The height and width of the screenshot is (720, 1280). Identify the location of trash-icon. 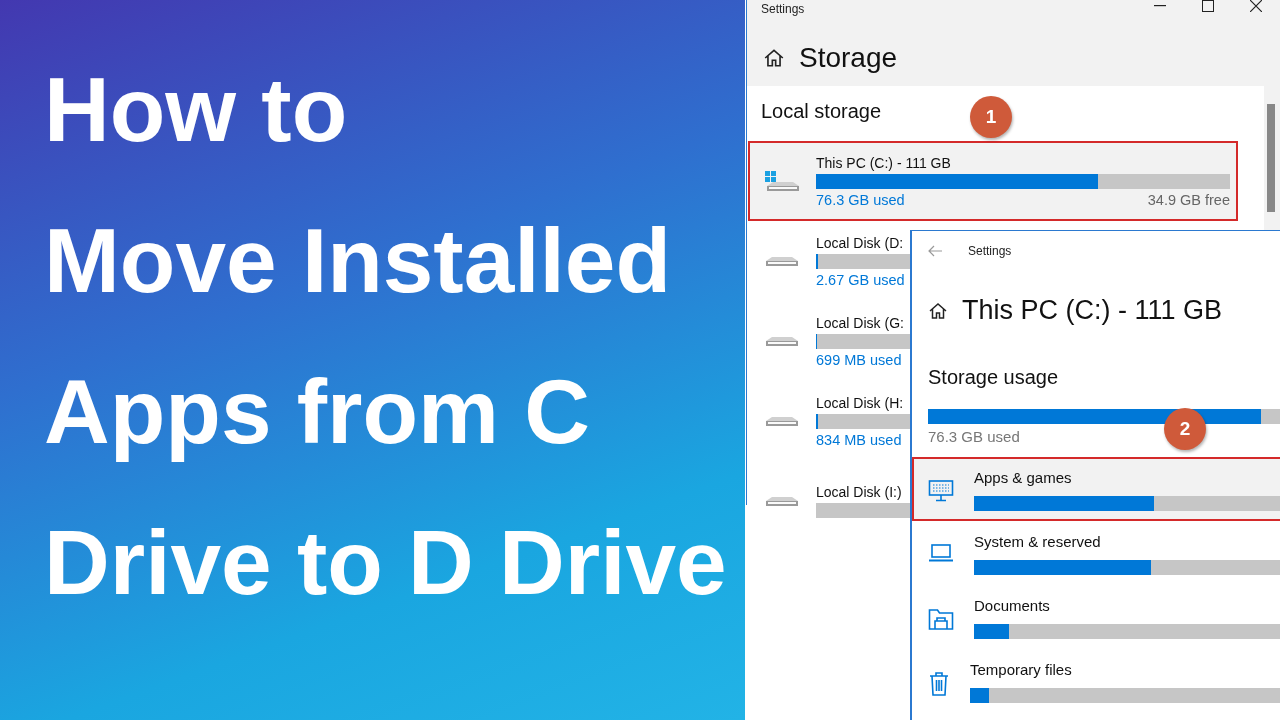
(939, 684).